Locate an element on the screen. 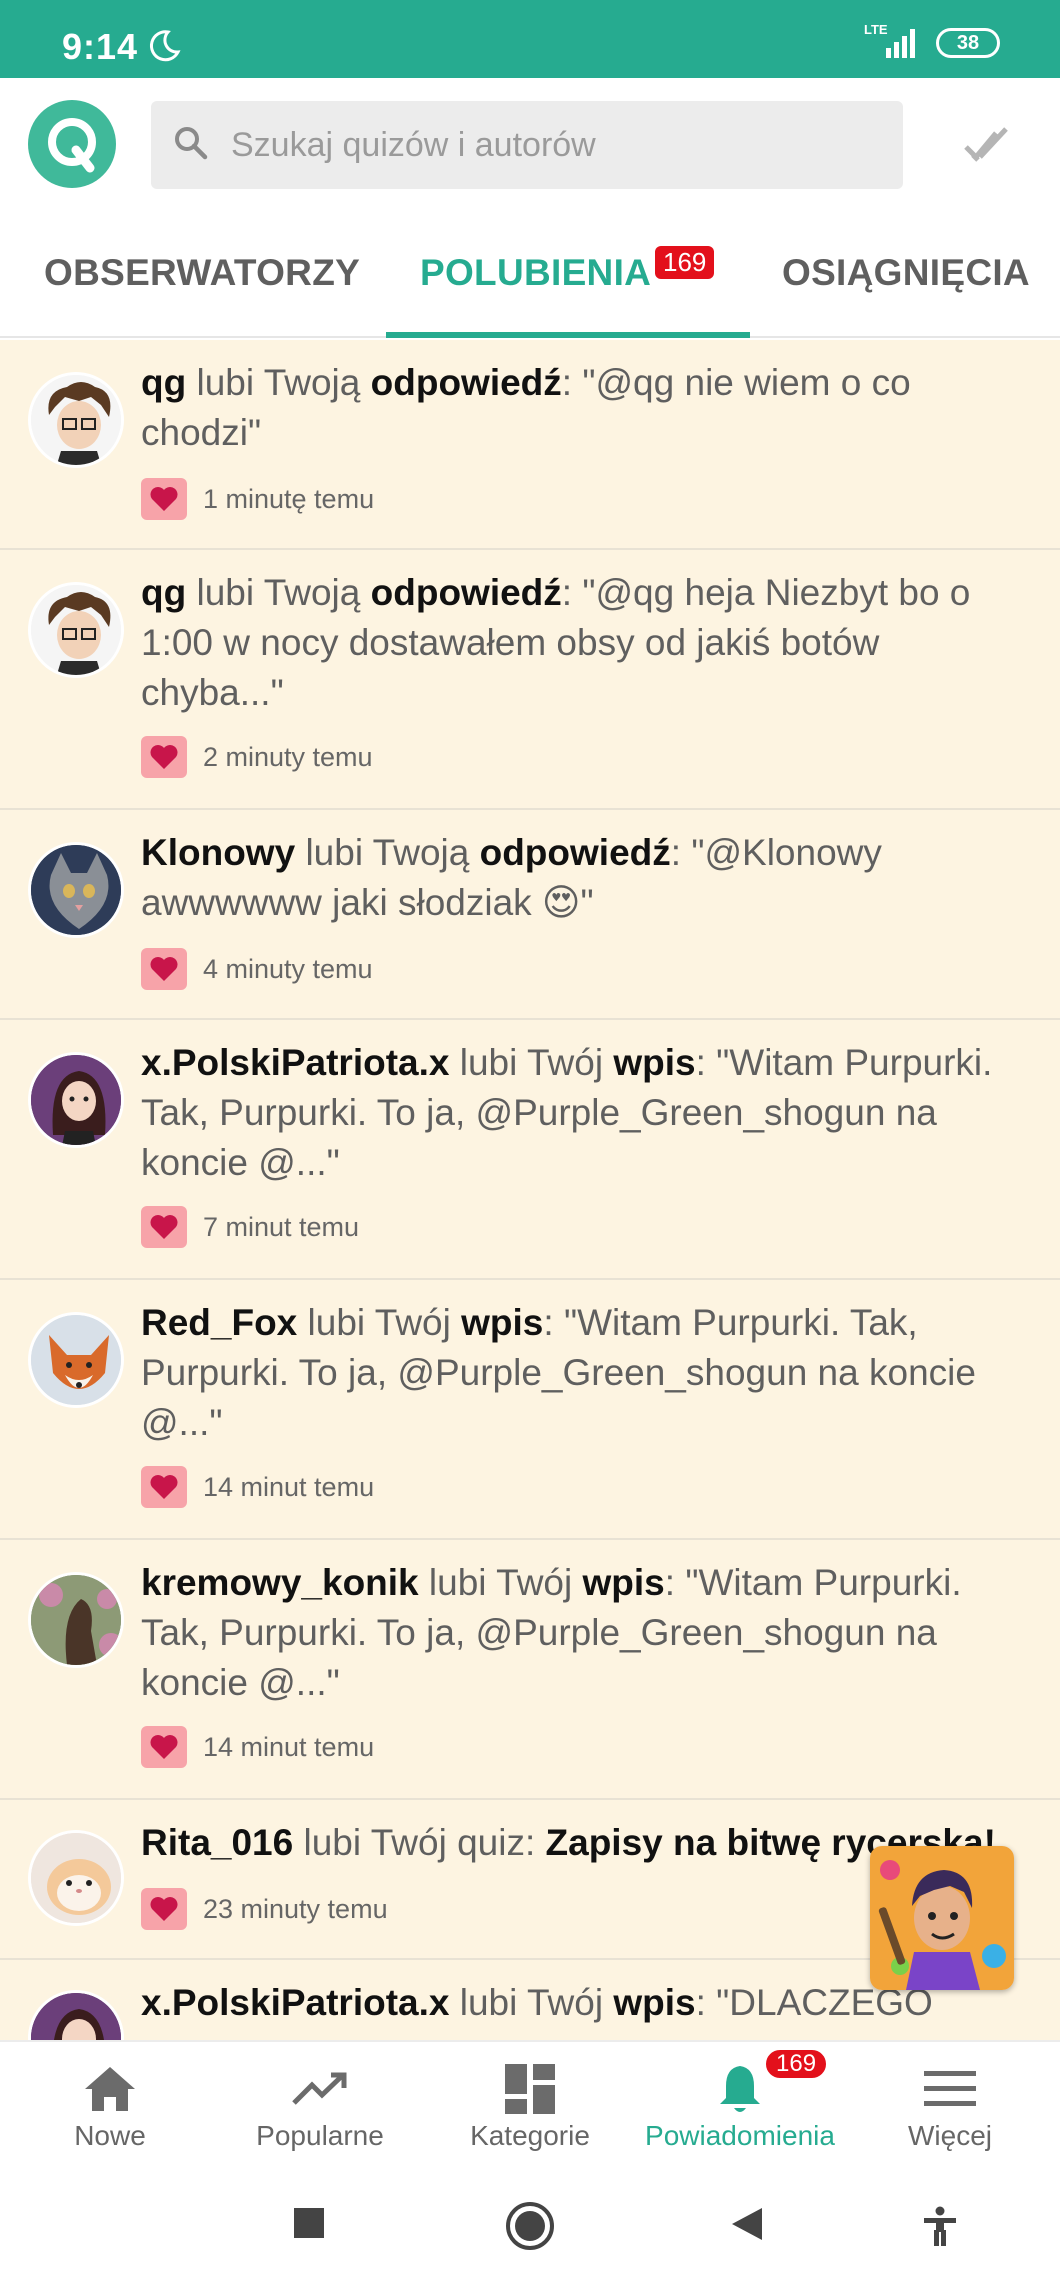  status-time: 9:14 is located at coordinates (100, 46).